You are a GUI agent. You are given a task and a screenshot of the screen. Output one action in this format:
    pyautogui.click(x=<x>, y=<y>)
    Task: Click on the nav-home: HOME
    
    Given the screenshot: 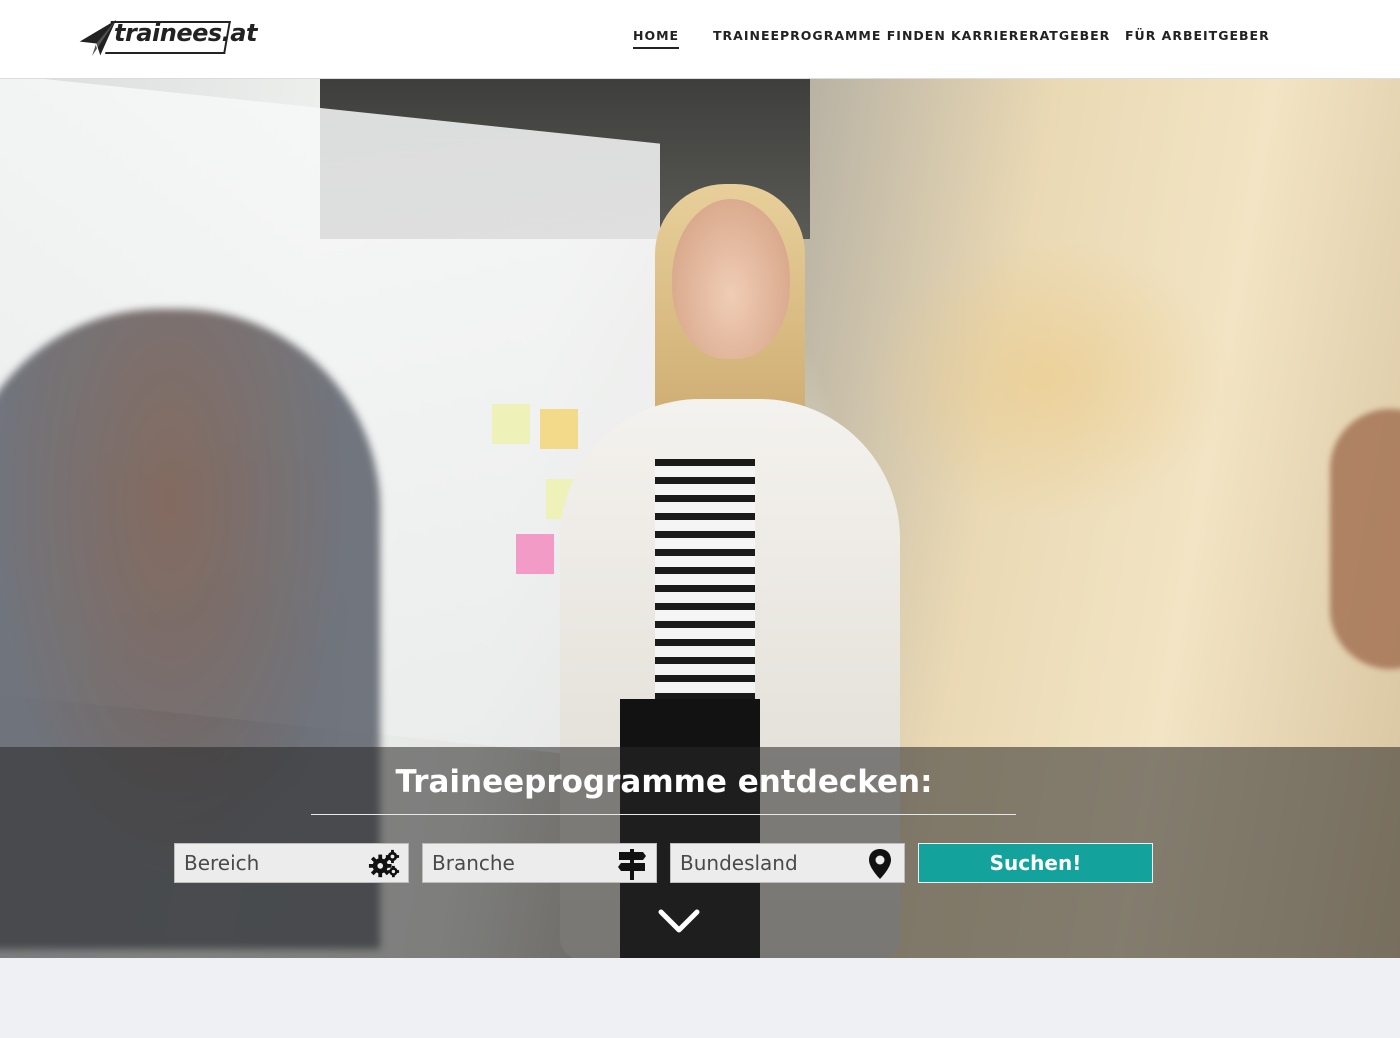 What is the action you would take?
    pyautogui.click(x=656, y=38)
    